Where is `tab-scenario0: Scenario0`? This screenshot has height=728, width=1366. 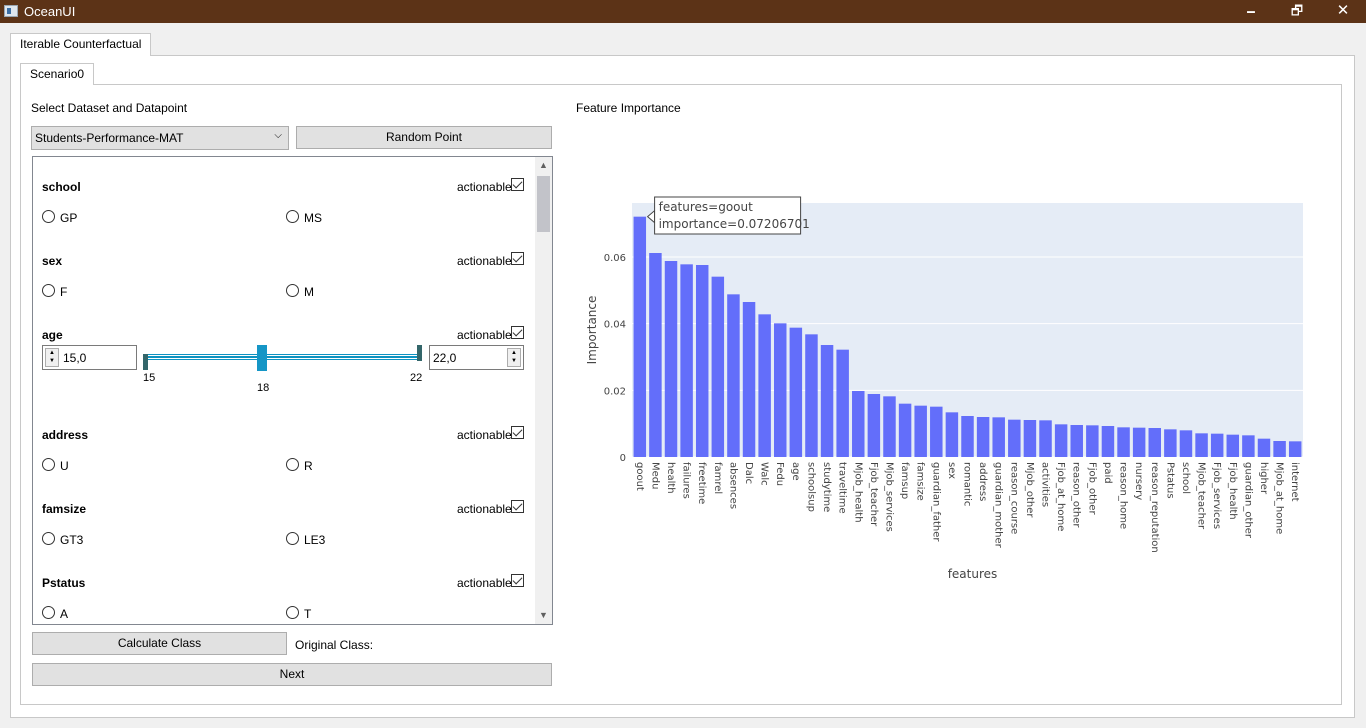
tab-scenario0: Scenario0 is located at coordinates (57, 74).